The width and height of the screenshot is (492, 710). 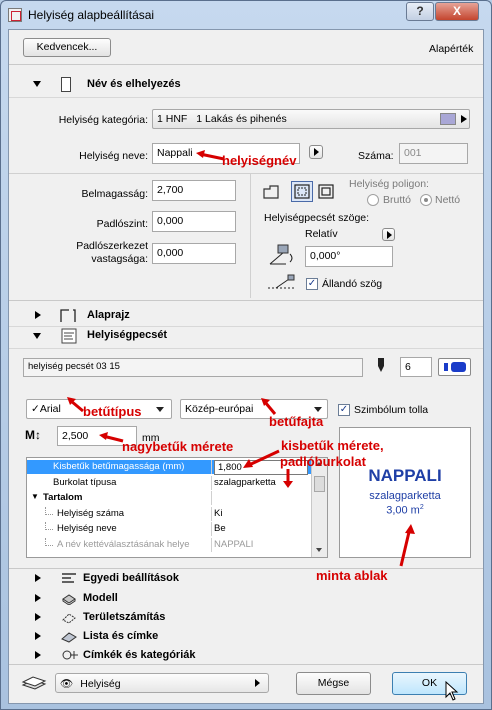 I want to click on room-name-label: Helyiség neve:, so click(x=113, y=156).